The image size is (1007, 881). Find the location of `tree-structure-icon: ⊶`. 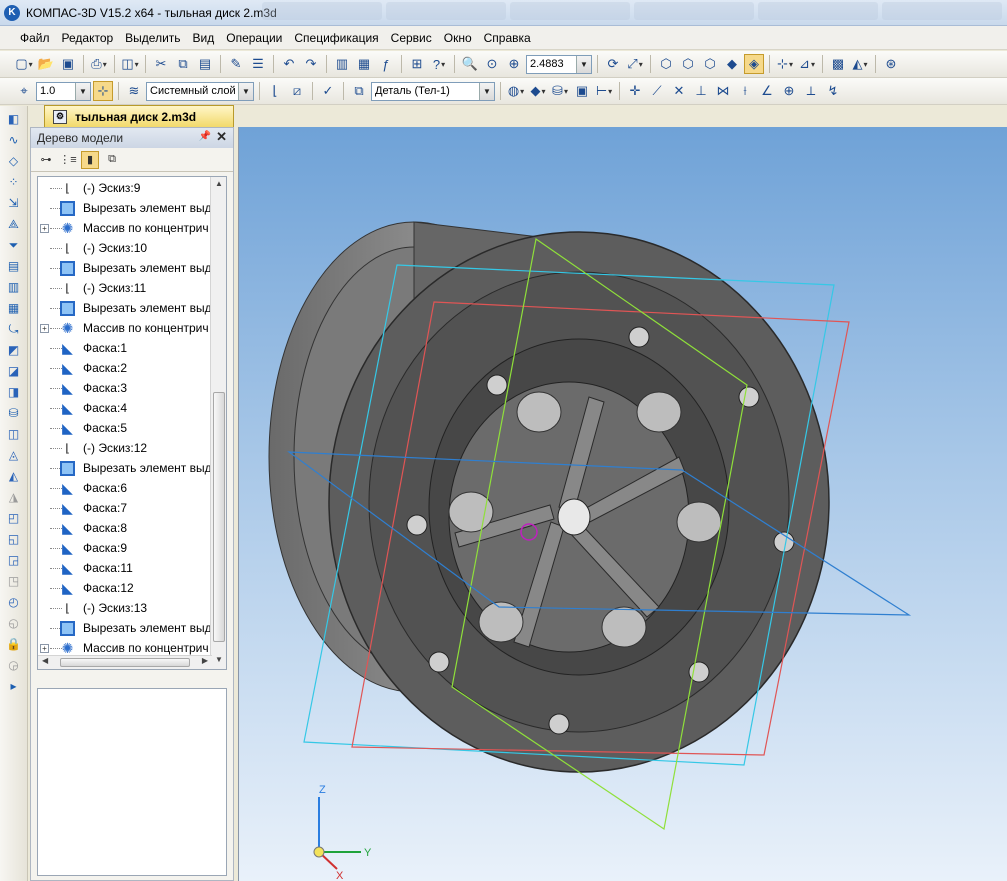

tree-structure-icon: ⊶ is located at coordinates (46, 160).